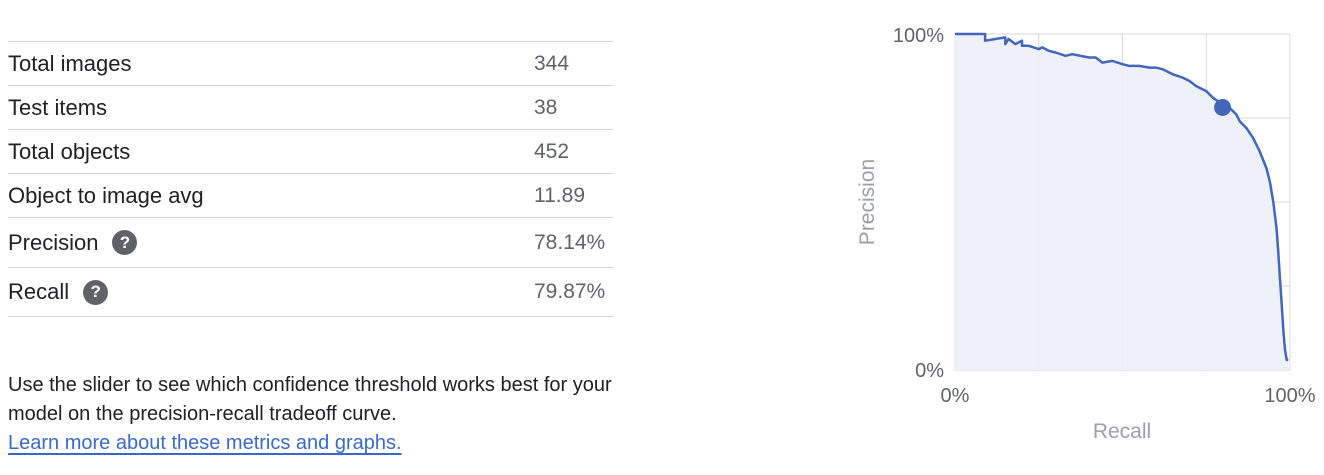 The height and width of the screenshot is (475, 1324). I want to click on x-tick-max: 100%, so click(1289, 396).